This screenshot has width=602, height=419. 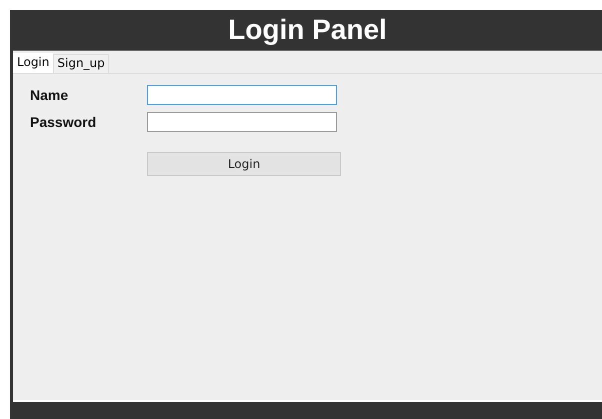 I want to click on tab: Login, so click(x=33, y=63).